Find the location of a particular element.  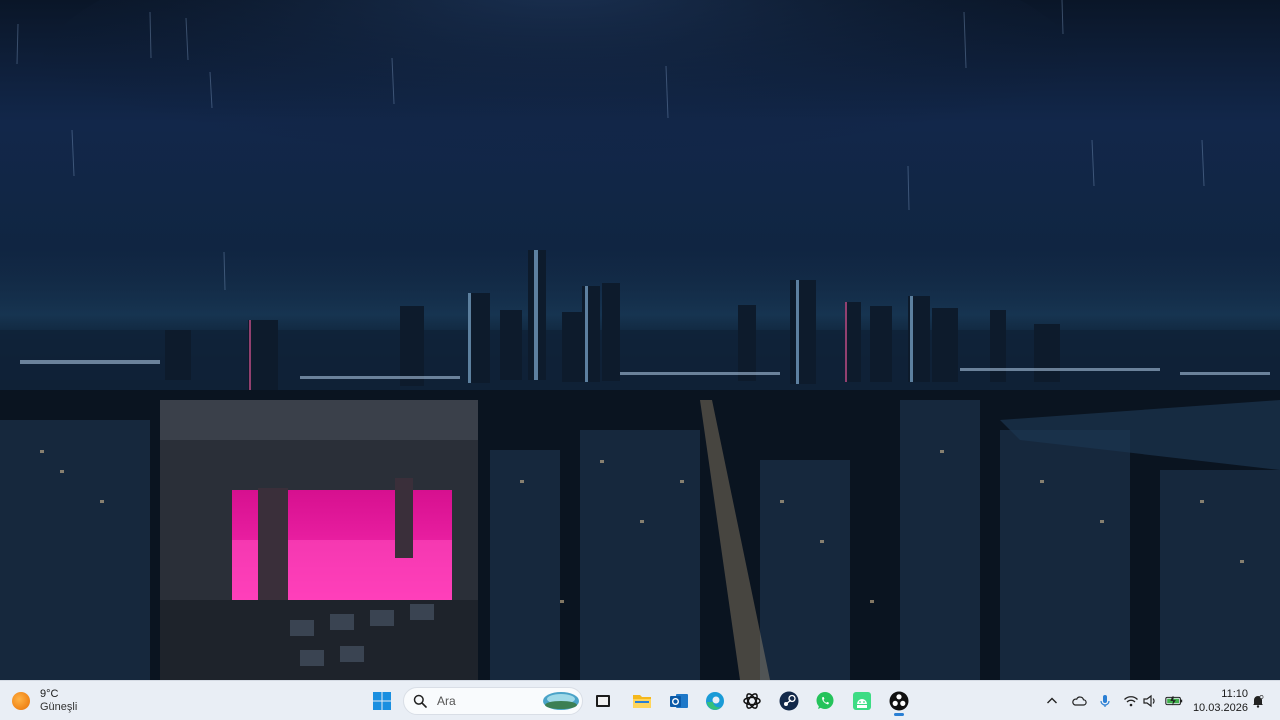

search-highlight-icon is located at coordinates (561, 701).